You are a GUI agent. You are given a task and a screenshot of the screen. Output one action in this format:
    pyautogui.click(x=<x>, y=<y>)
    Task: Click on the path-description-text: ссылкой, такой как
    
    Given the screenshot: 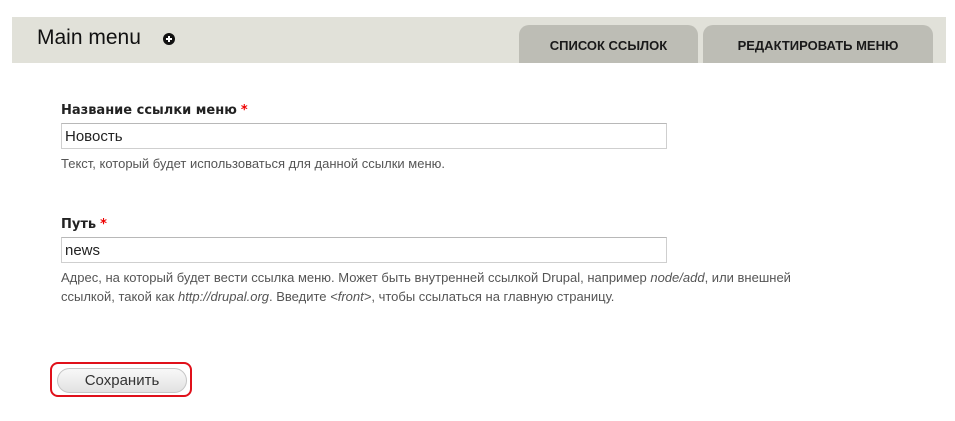 What is the action you would take?
    pyautogui.click(x=119, y=296)
    